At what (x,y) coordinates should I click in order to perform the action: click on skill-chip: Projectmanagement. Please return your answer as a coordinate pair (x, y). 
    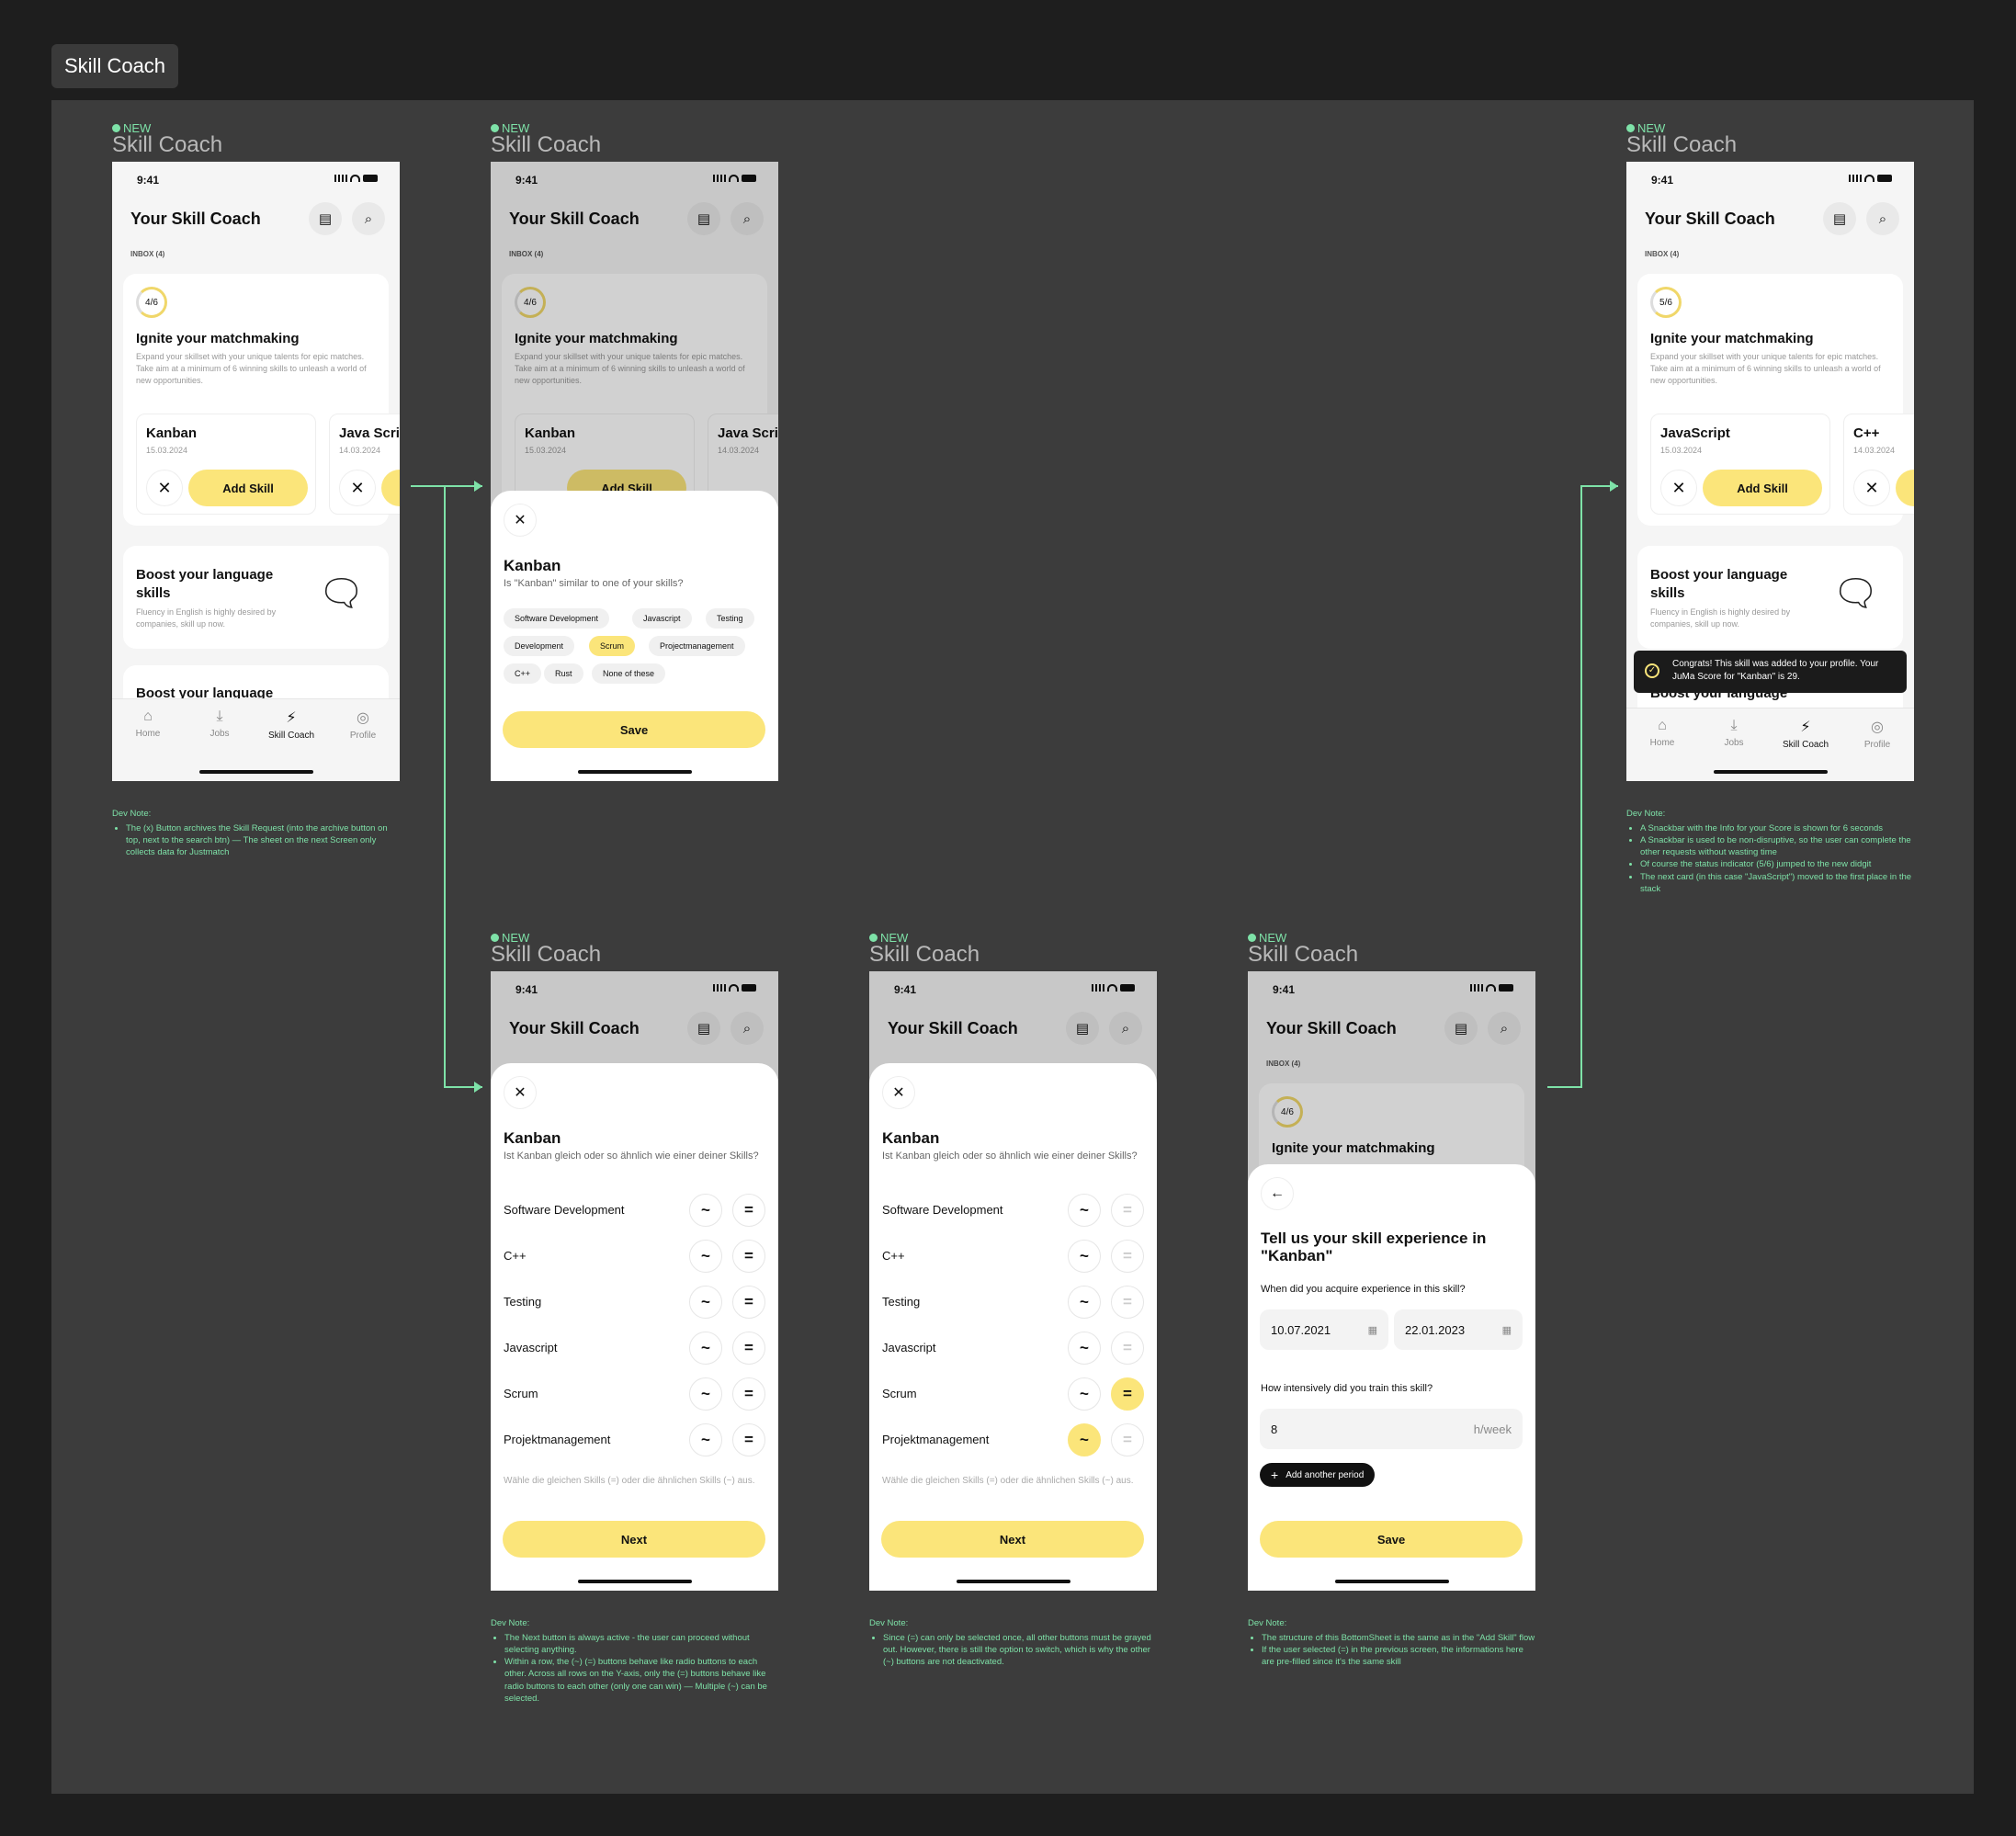
    Looking at the image, I should click on (697, 646).